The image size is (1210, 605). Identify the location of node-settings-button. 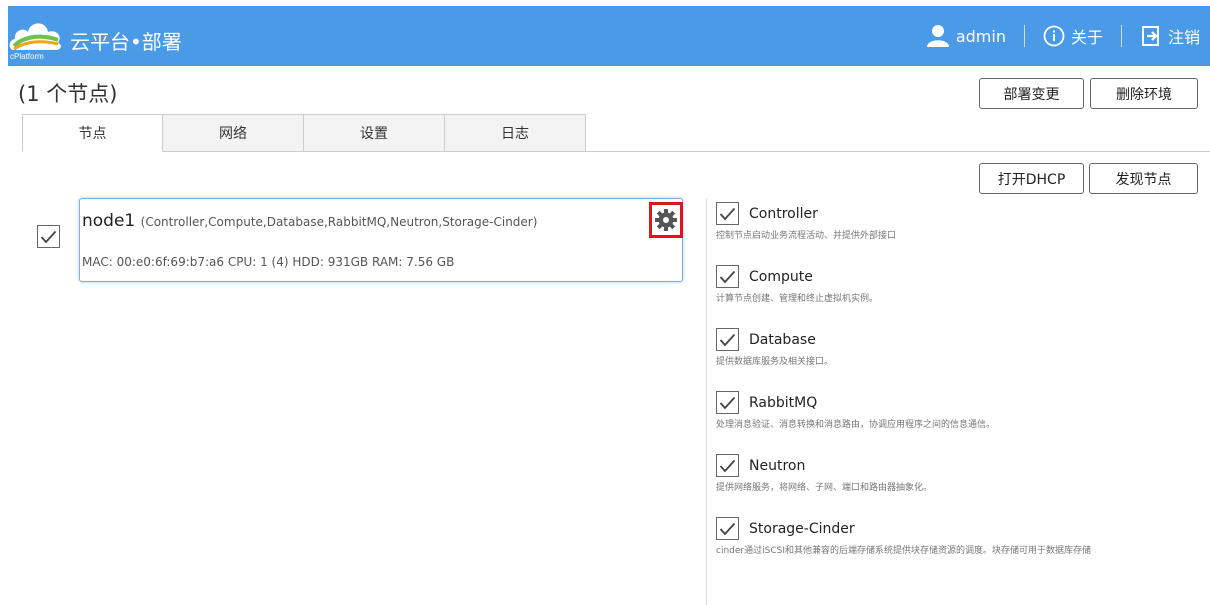
(666, 220).